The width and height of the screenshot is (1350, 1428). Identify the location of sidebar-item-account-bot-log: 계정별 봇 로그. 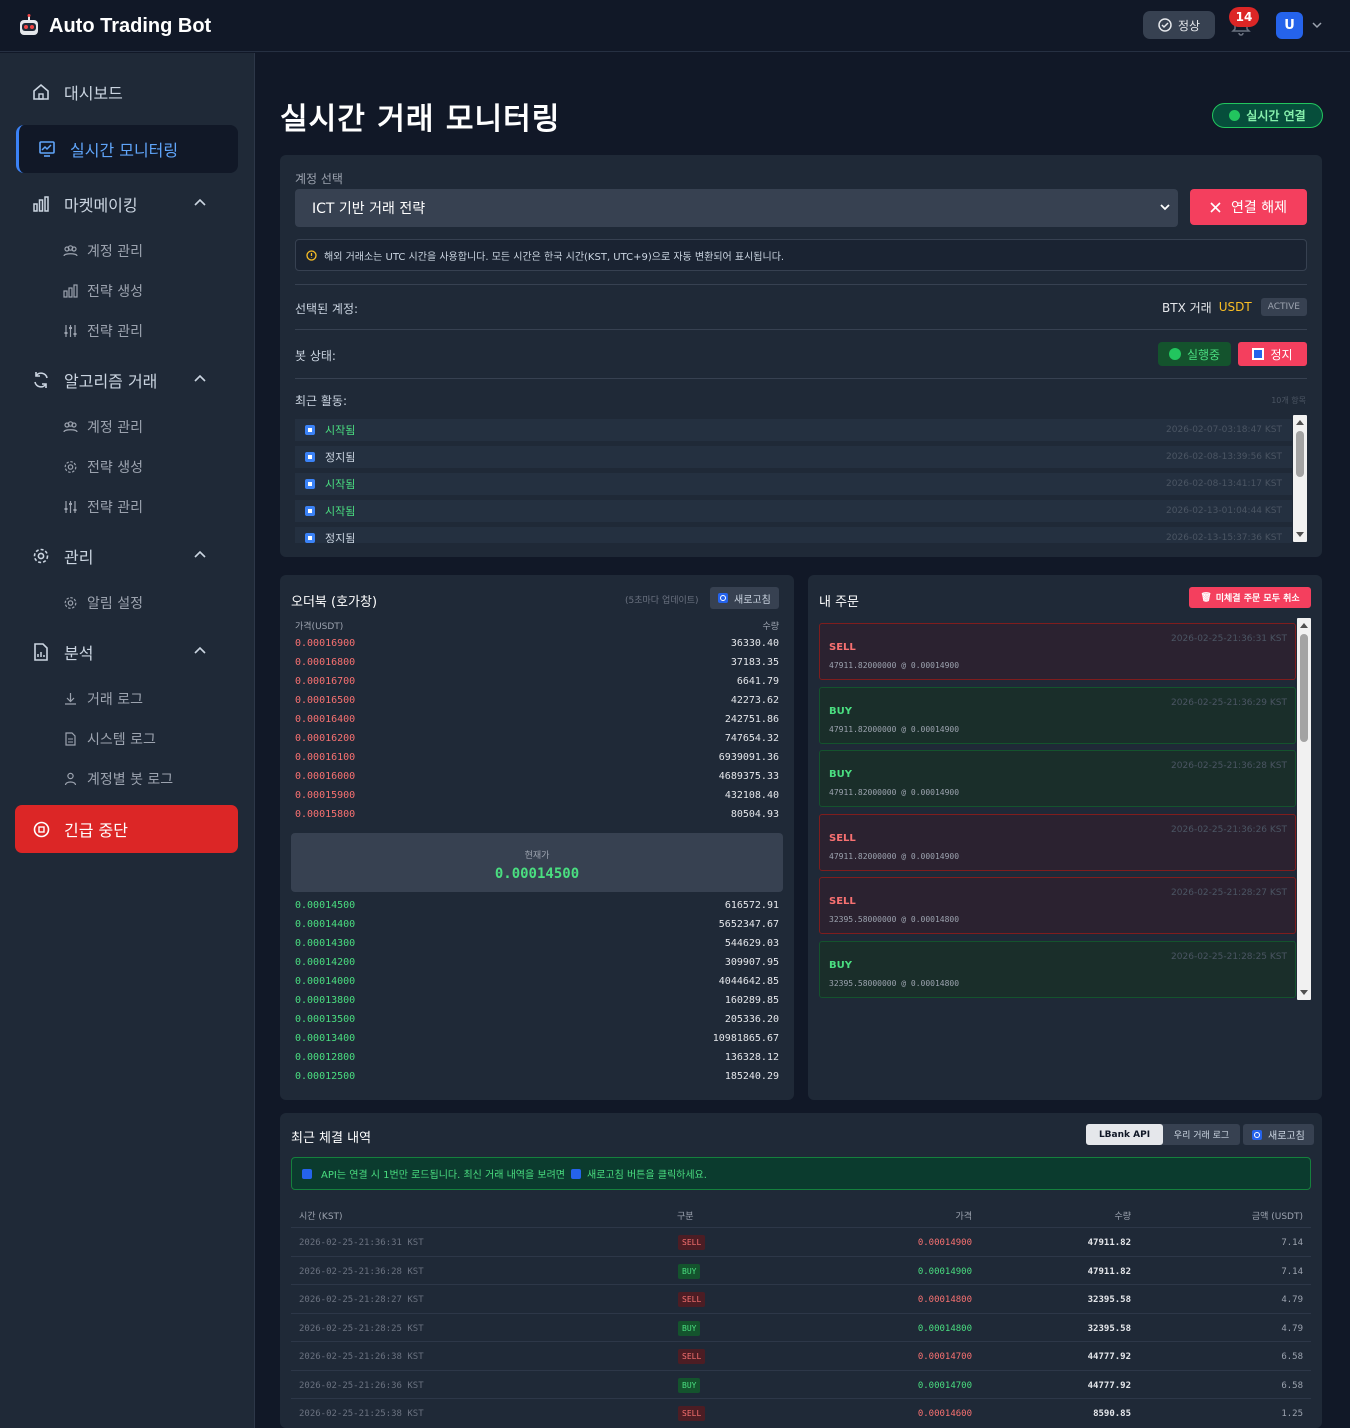
(118, 779).